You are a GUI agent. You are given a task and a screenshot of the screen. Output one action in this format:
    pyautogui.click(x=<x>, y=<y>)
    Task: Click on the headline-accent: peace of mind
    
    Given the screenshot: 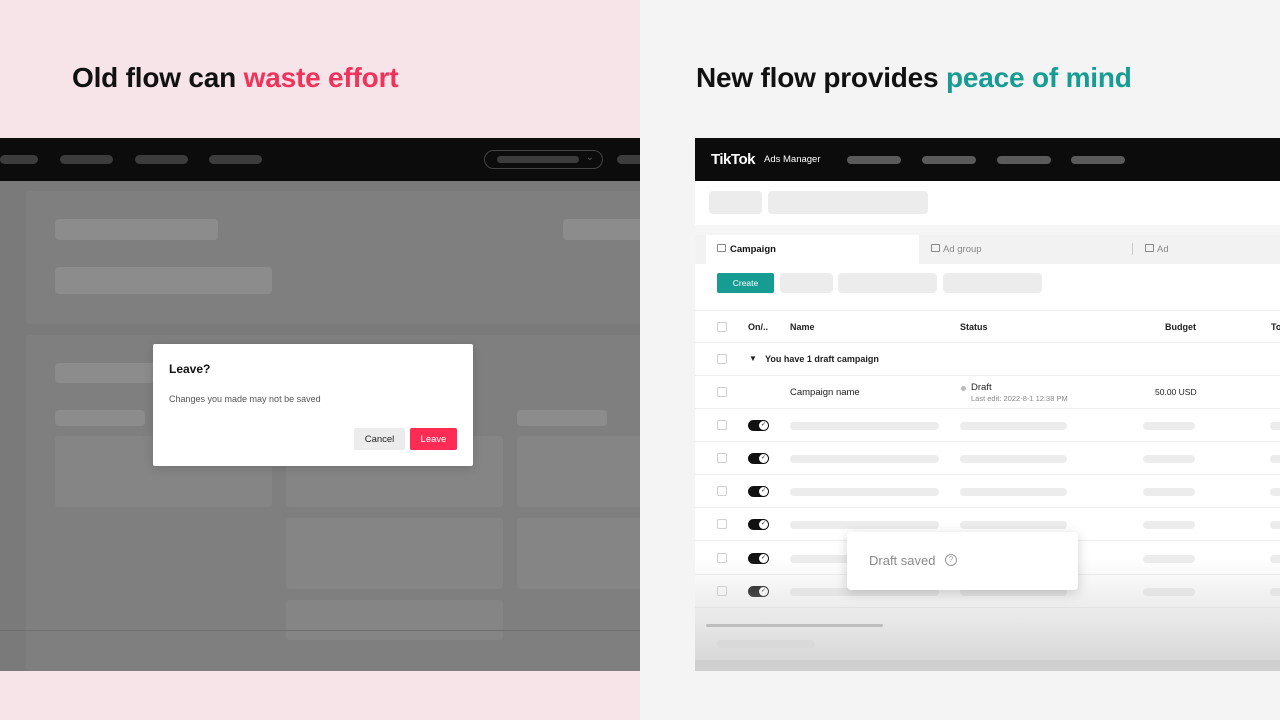 What is the action you would take?
    pyautogui.click(x=1039, y=77)
    